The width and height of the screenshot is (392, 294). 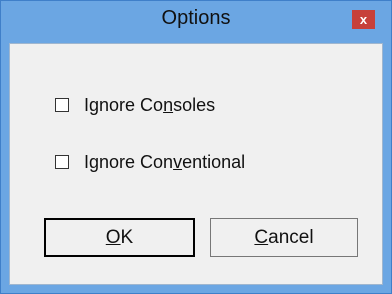 I want to click on close-button: x, so click(x=363, y=19).